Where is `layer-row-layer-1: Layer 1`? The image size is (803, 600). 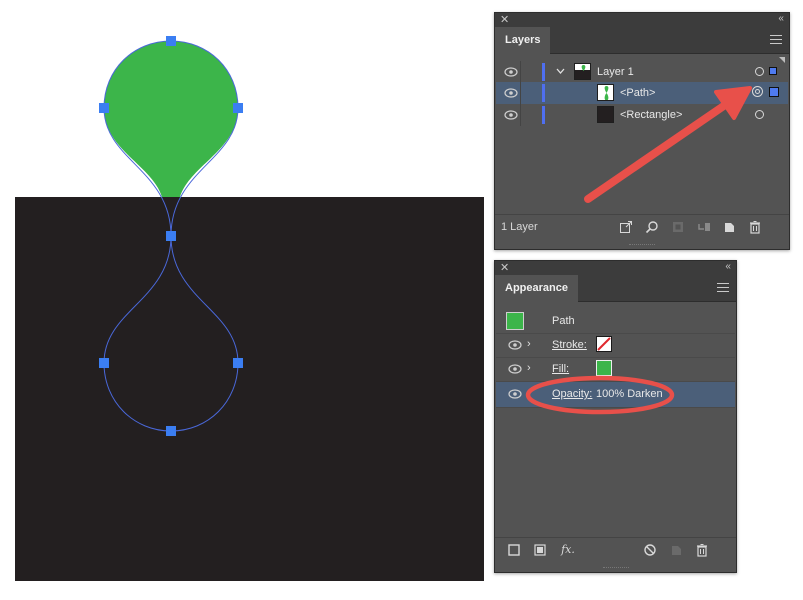
layer-row-layer-1: Layer 1 is located at coordinates (642, 70).